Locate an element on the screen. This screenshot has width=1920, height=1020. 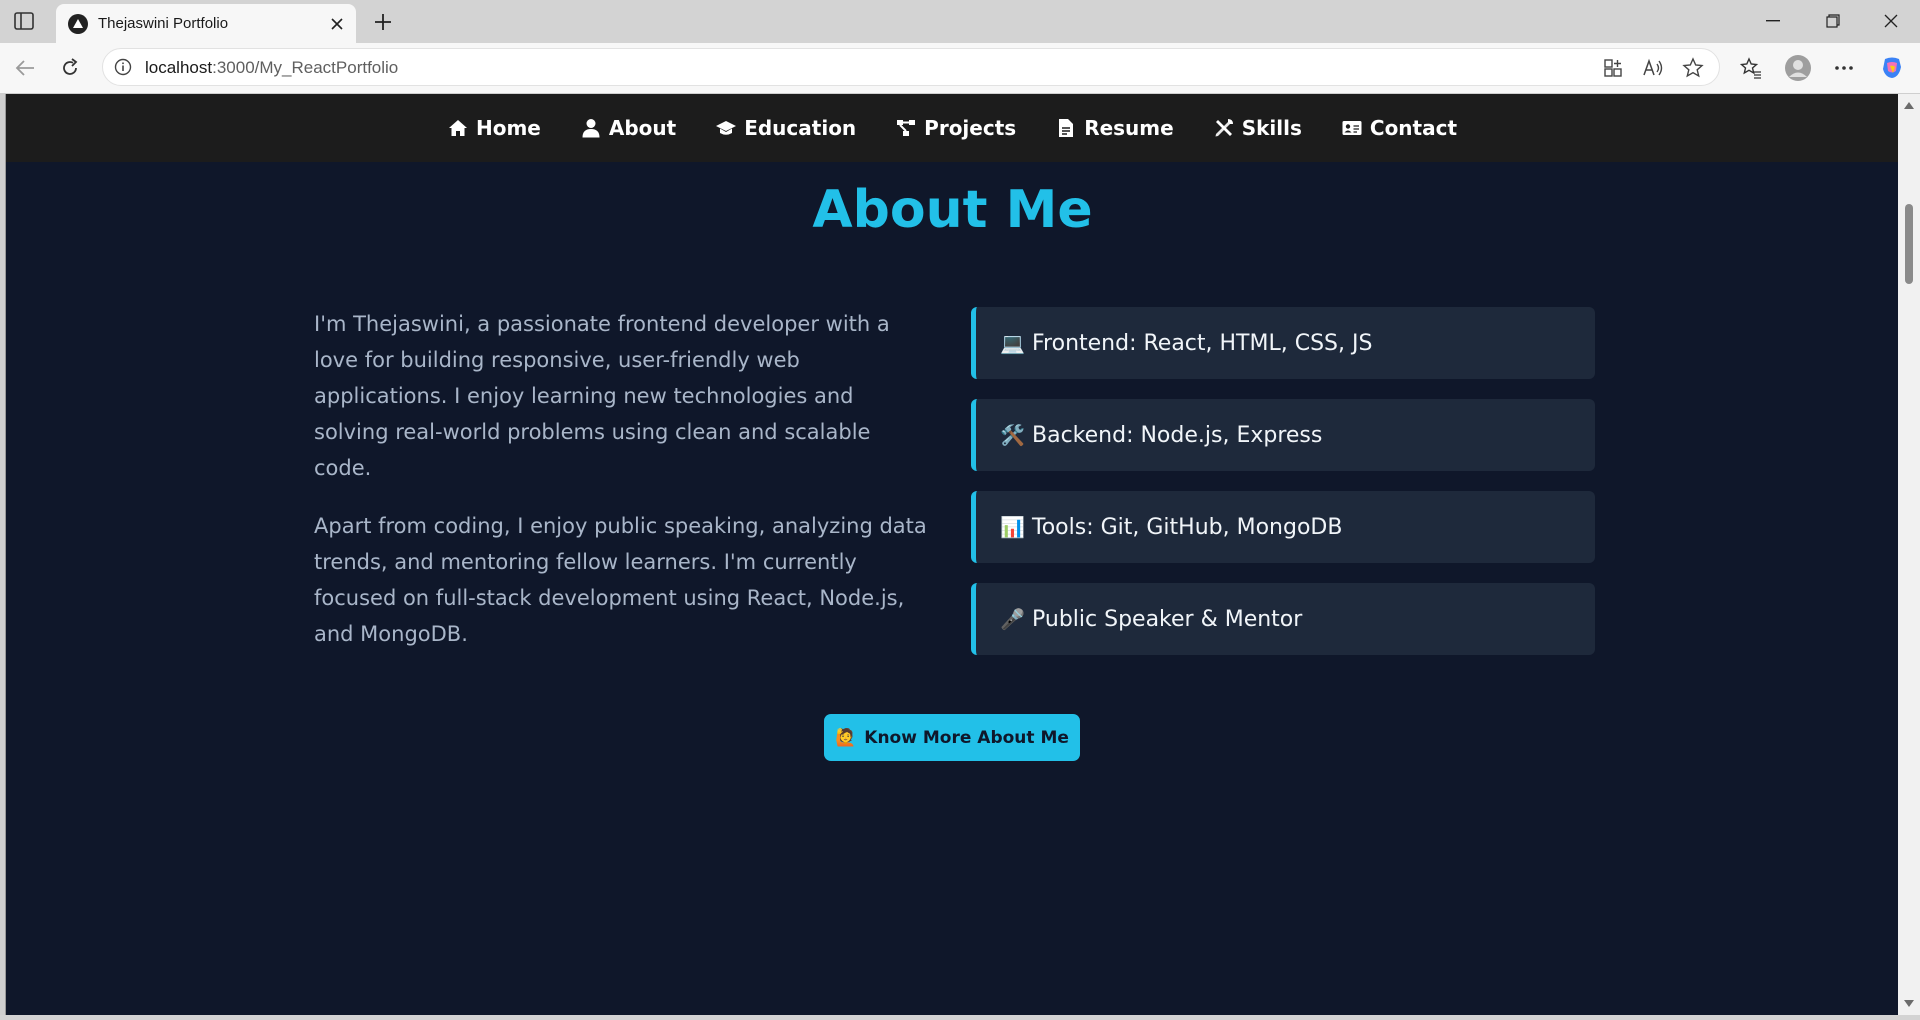
back-icon is located at coordinates (25, 68).